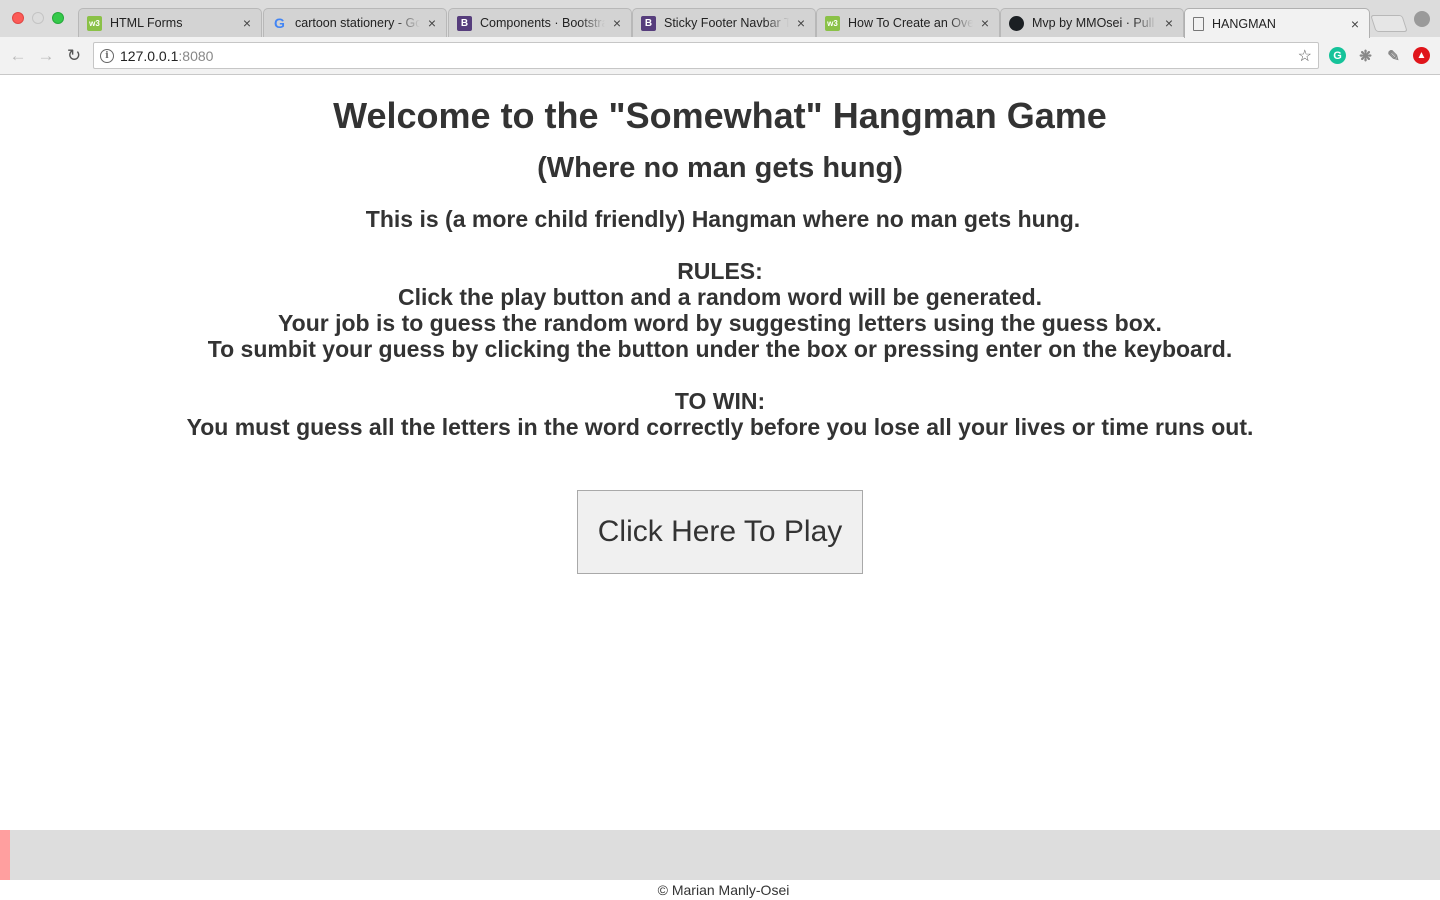 This screenshot has height=900, width=1440. I want to click on browser-toolbar: ← → ↻ i 127.0.0.1:8080 ☆ G ❋ ✎ ▲, so click(720, 56).